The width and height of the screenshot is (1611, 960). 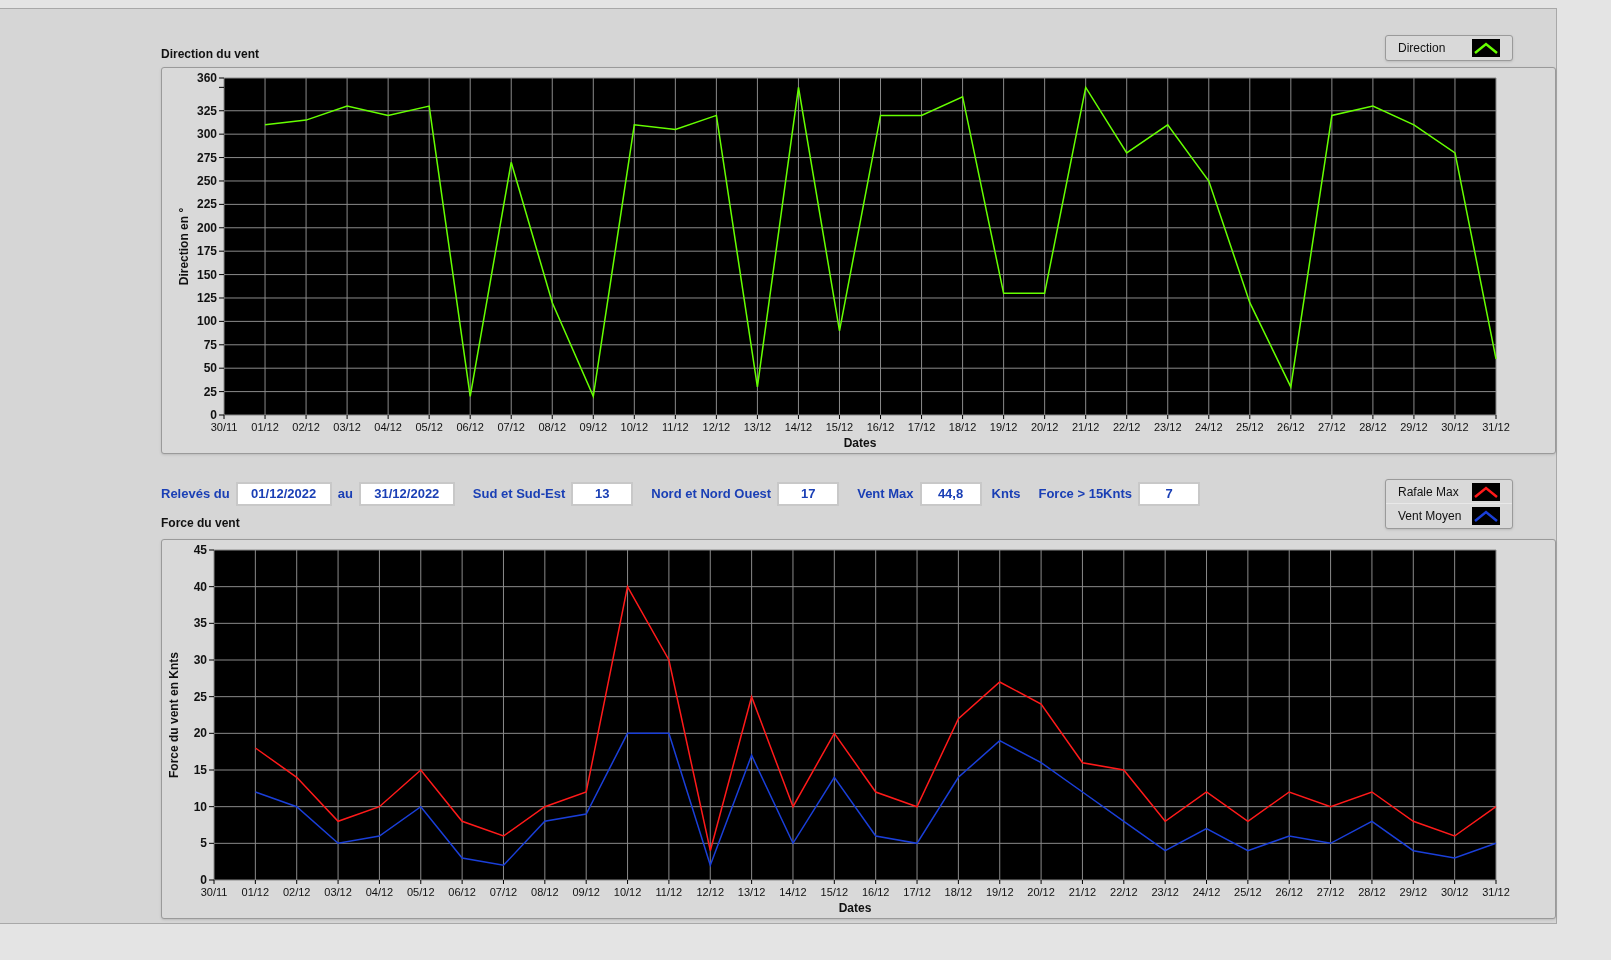 I want to click on y-tick-label: 15, so click(x=200, y=770).